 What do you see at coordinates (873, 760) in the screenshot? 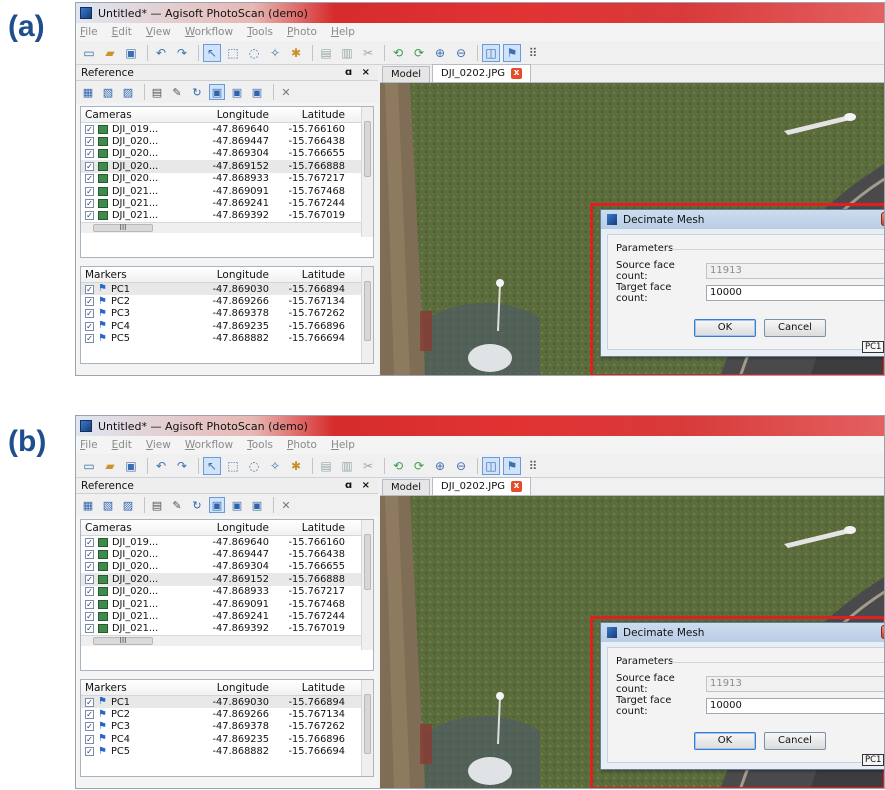
I see `marker-label: PC1` at bounding box center [873, 760].